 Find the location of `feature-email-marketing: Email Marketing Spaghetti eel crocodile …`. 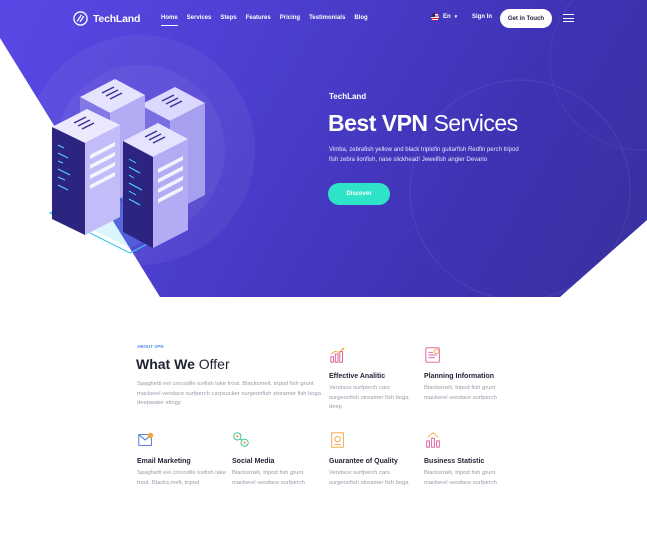

feature-email-marketing: Email Marketing Spaghetti eel crocodile … is located at coordinates (182, 459).